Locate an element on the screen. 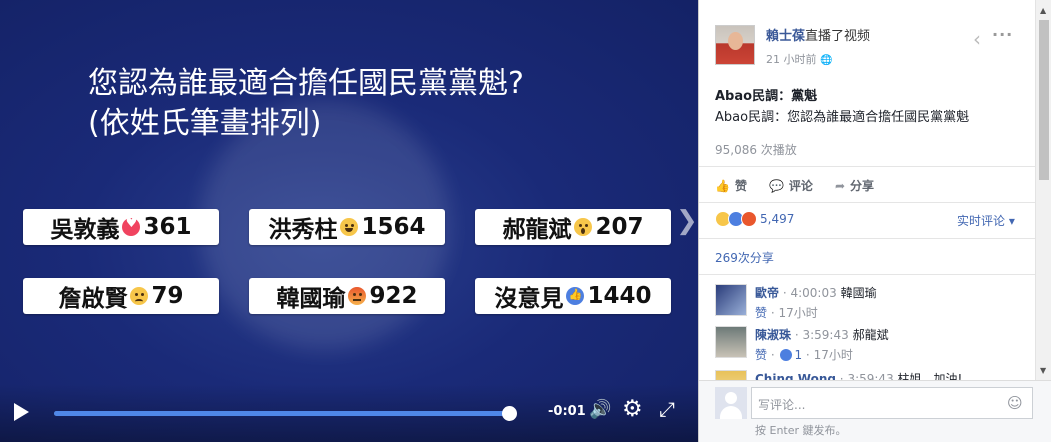 The height and width of the screenshot is (442, 1051). live-comments-dropdown: 实时评论 ▾ is located at coordinates (986, 220).